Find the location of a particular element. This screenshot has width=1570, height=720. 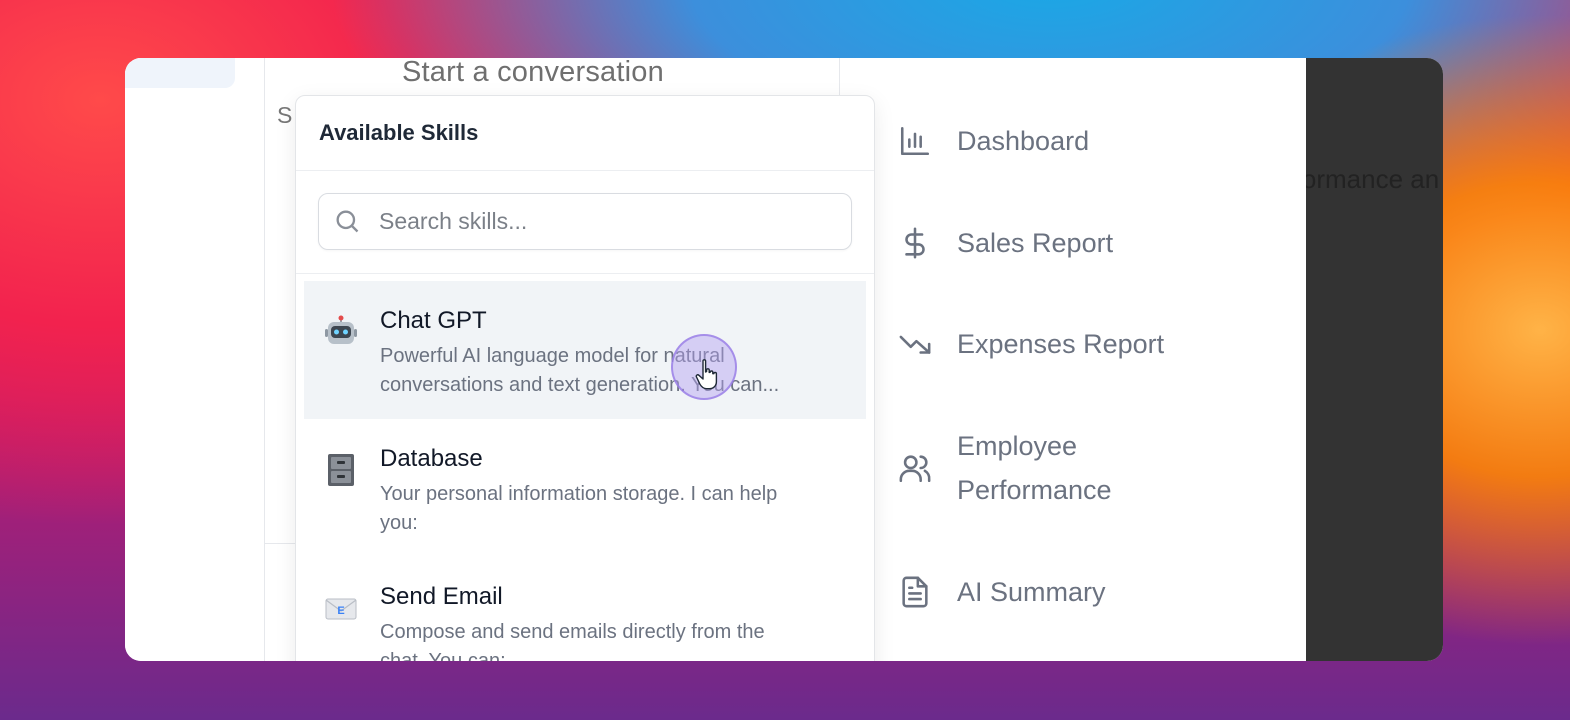

report-item-employee-performance: Employee Performance is located at coordinates (1003, 468).